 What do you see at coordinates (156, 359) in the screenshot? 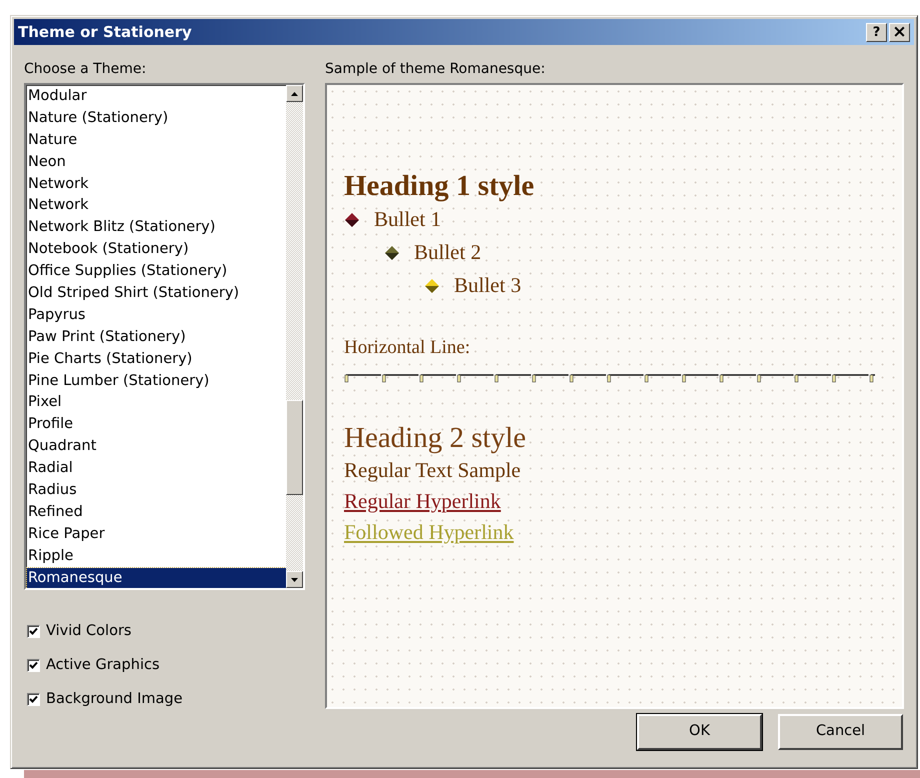
I see `theme-item: Pie Charts (Stationery)` at bounding box center [156, 359].